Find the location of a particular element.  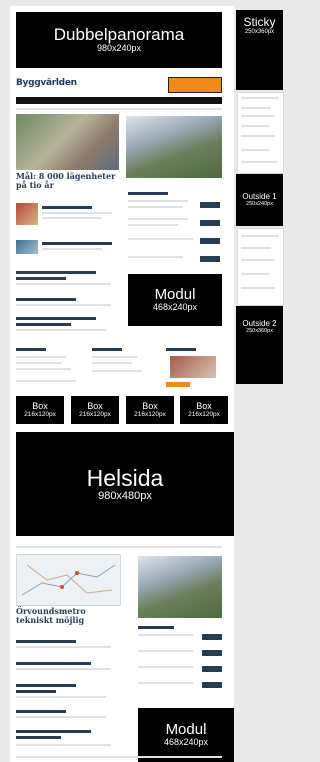

main-headline: Mål: 8 000 lägenheter på tio år is located at coordinates (67, 181).